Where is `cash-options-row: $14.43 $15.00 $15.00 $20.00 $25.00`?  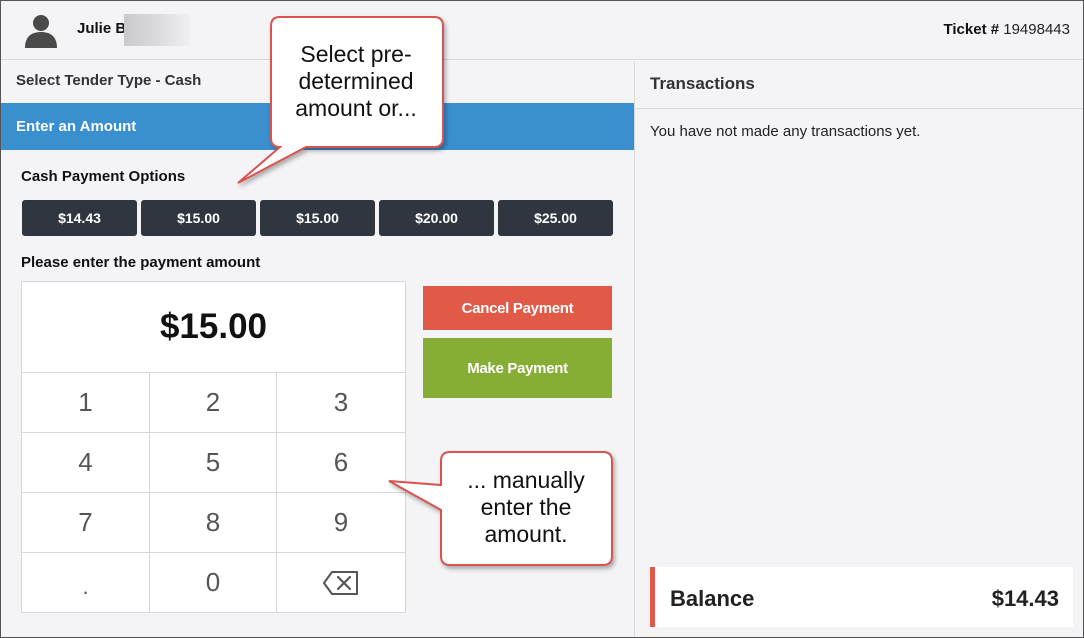 cash-options-row: $14.43 $15.00 $15.00 $20.00 $25.00 is located at coordinates (317, 218).